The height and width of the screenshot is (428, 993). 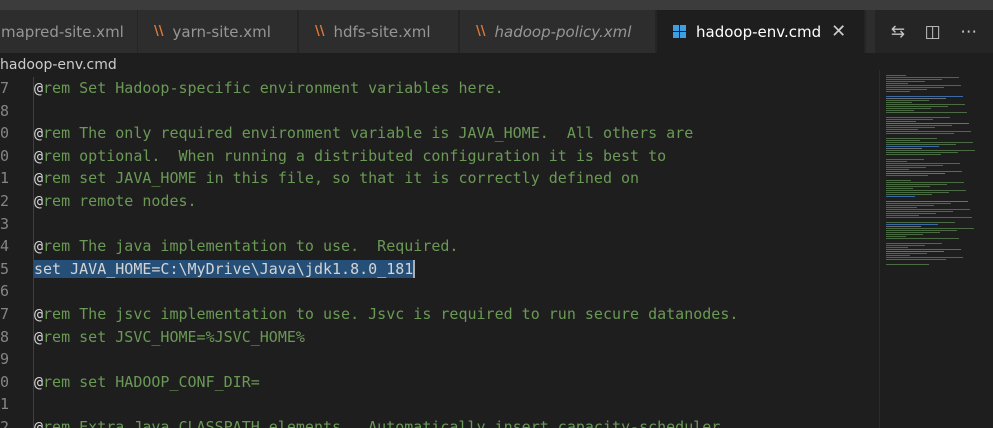 I want to click on tab-label: hdfs-site.xml, so click(x=382, y=31).